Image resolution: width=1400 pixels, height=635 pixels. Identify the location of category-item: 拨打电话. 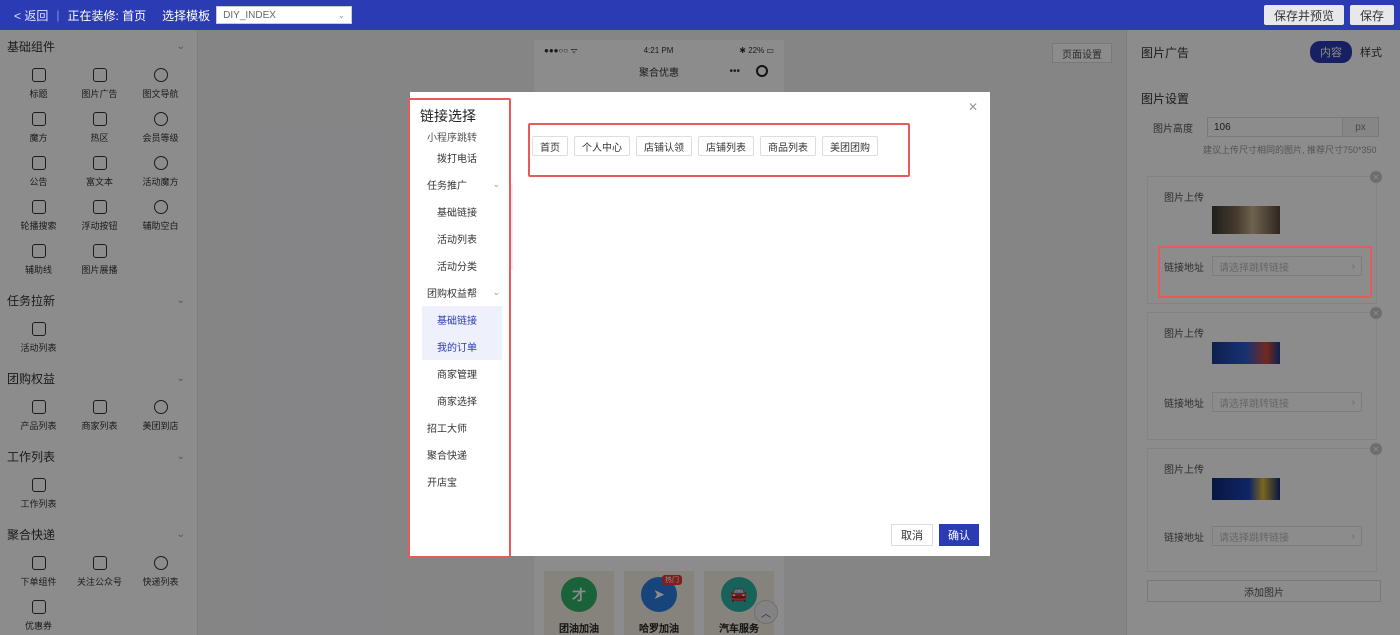
(460, 157).